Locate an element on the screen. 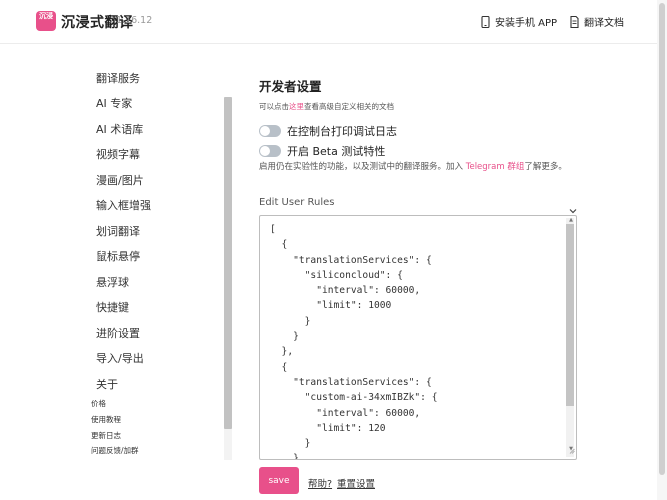 This screenshot has height=500, width=667. top-header: 沉浸 沉浸式翻译 1.16.12 安装手机 APP 翻译文档 is located at coordinates (333, 22).